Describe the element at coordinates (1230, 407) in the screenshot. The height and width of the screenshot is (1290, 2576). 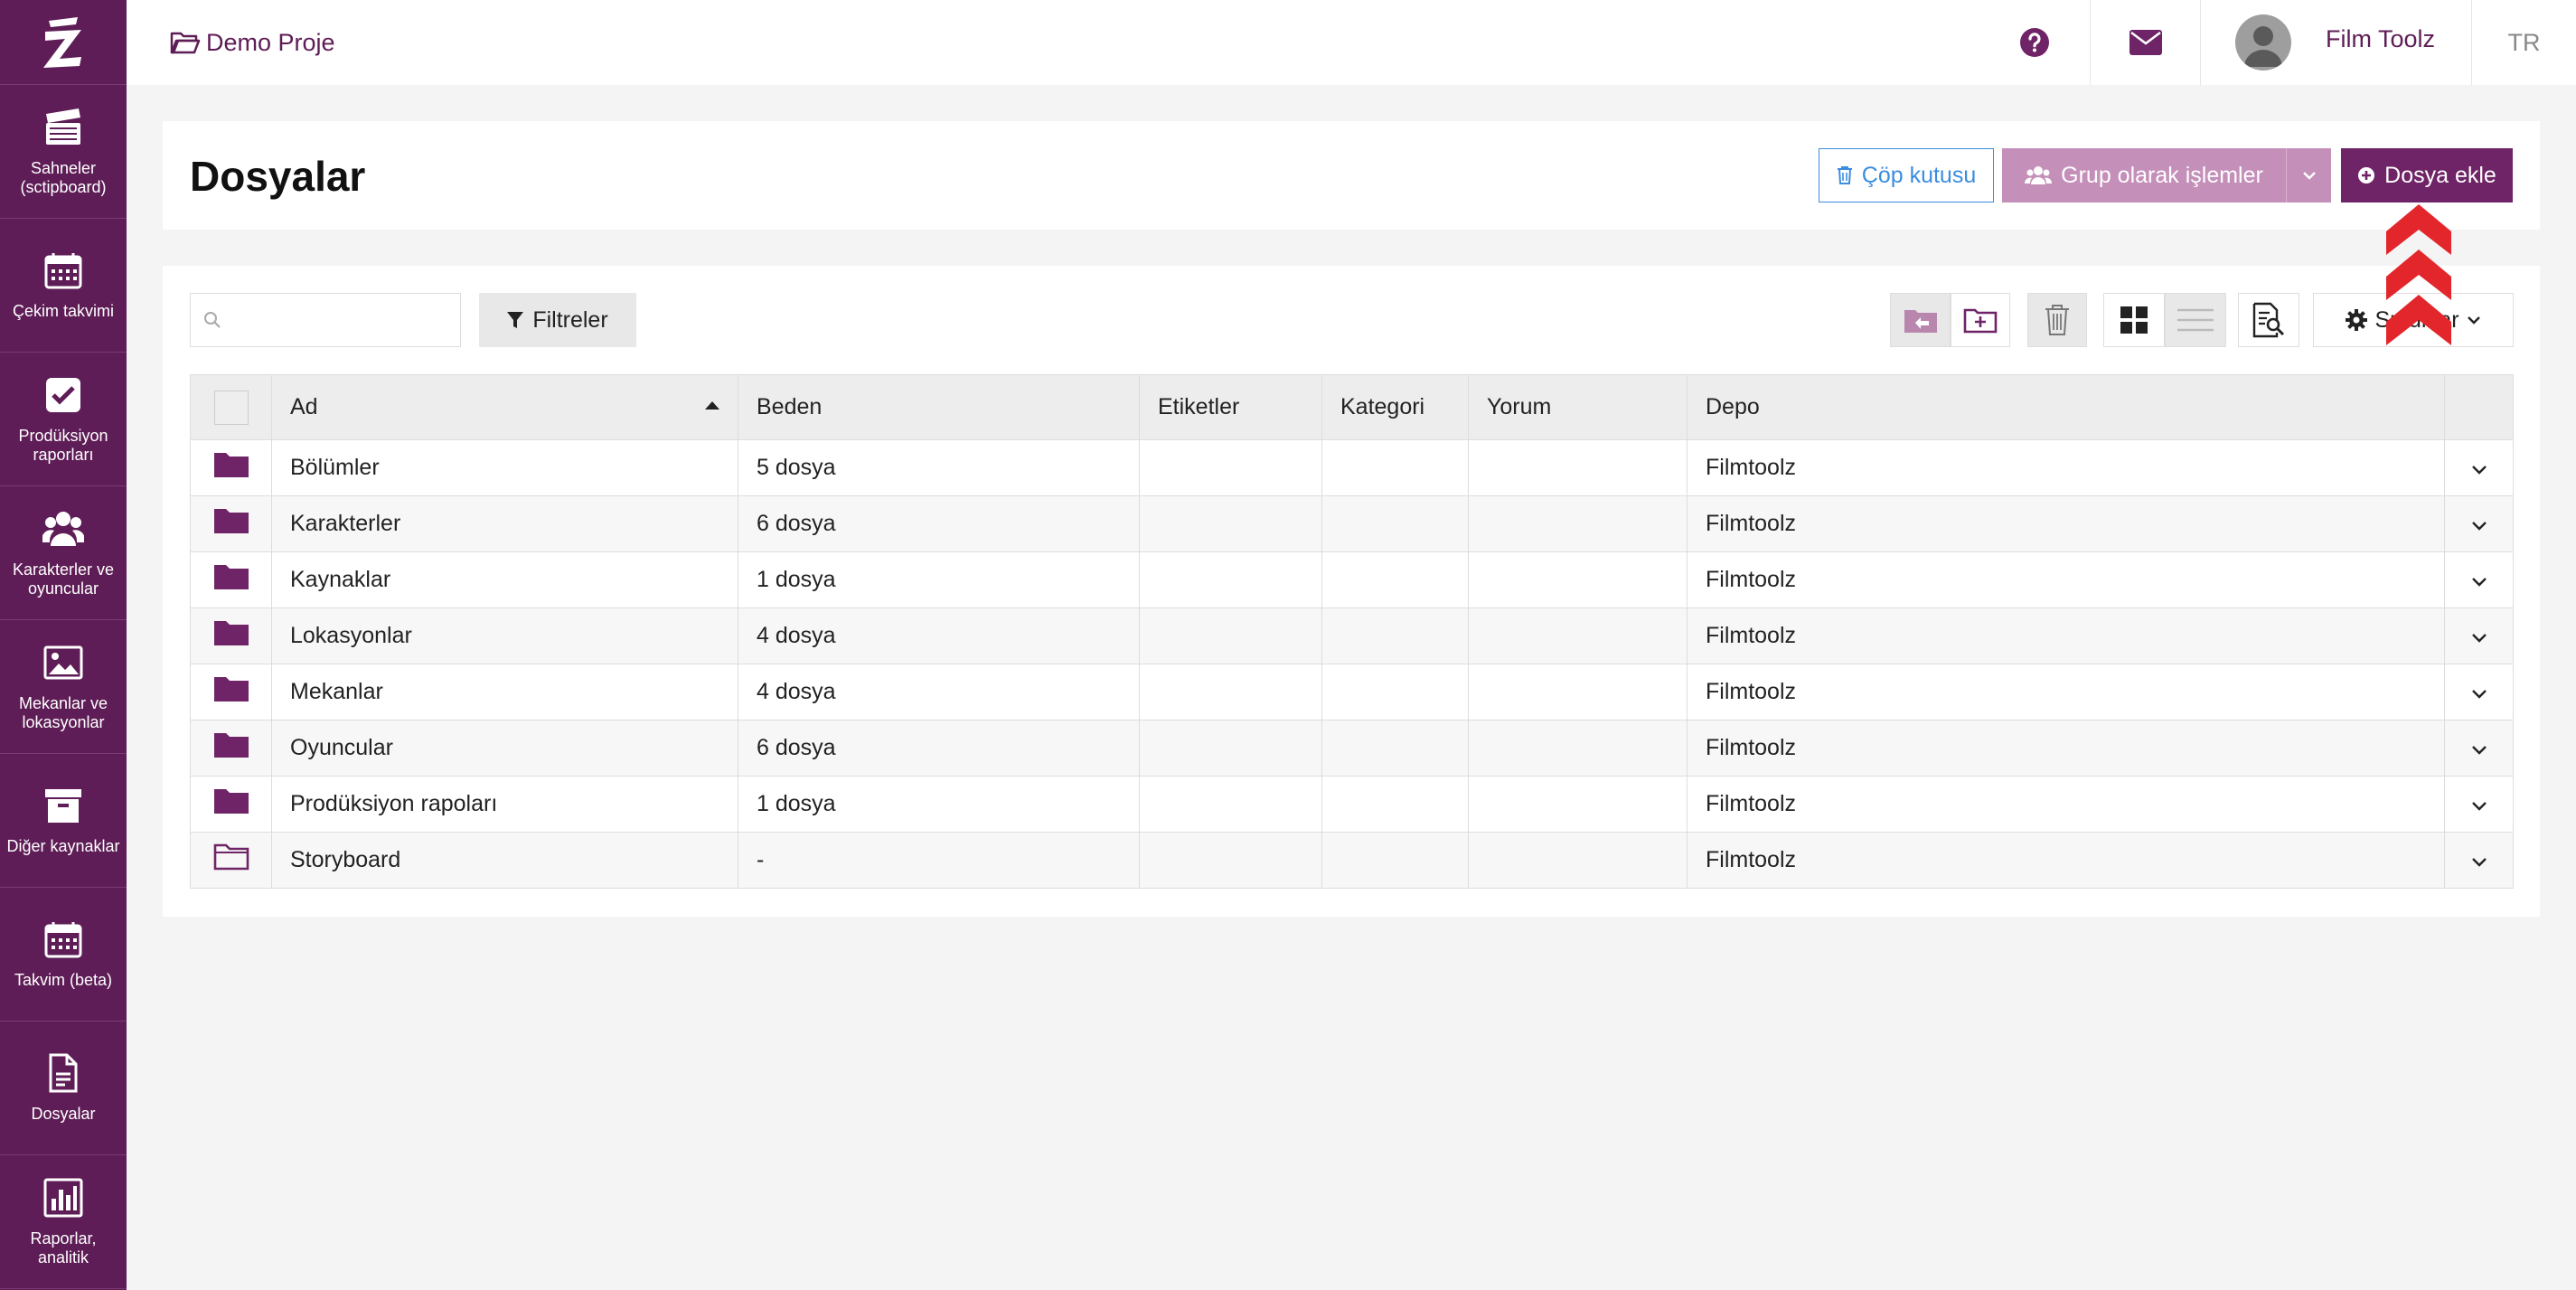
I see `column-header-tags: Etiketler` at that location.